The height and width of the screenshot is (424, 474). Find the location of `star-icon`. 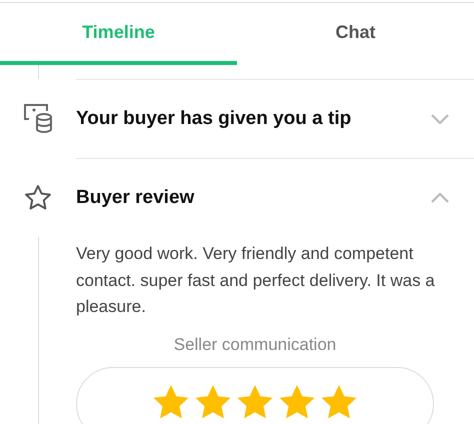

star-icon is located at coordinates (38, 197).